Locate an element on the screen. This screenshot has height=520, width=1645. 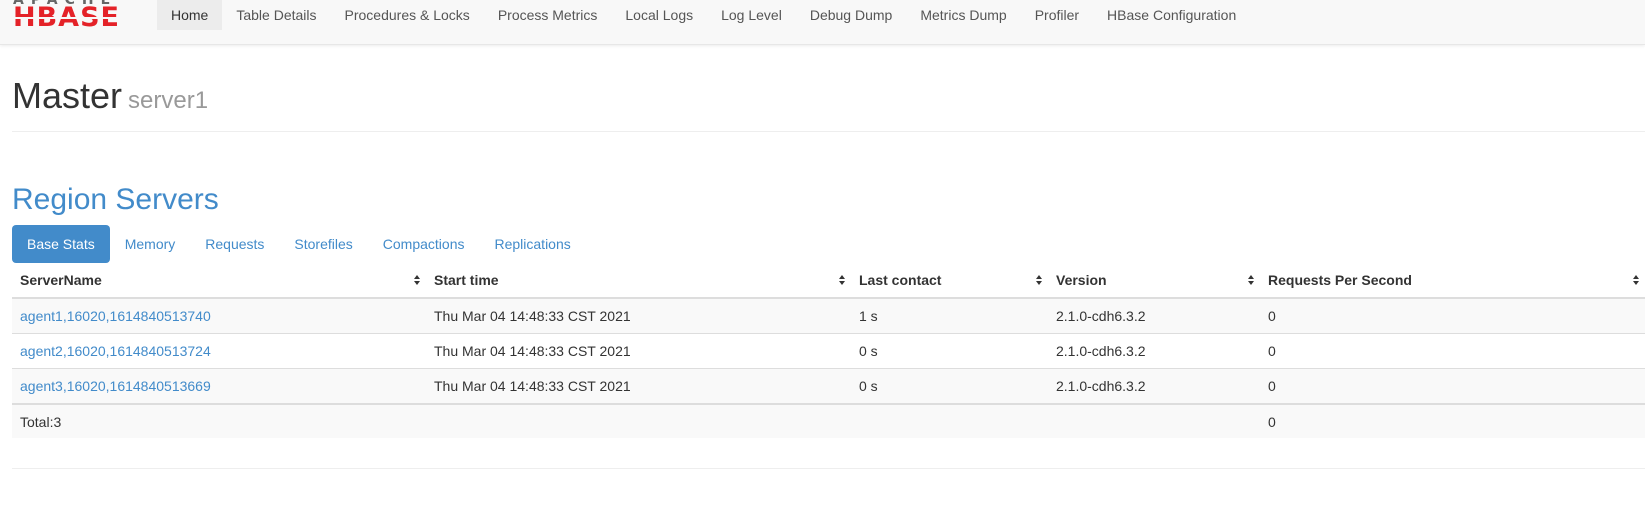
column-header-version: Version is located at coordinates (1154, 281).